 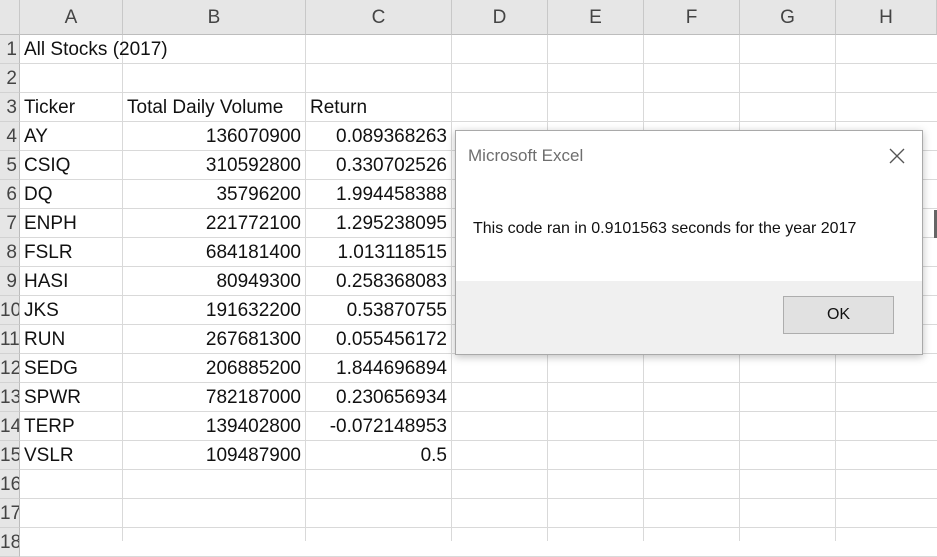 What do you see at coordinates (10, 513) in the screenshot?
I see `row-header-17: 17` at bounding box center [10, 513].